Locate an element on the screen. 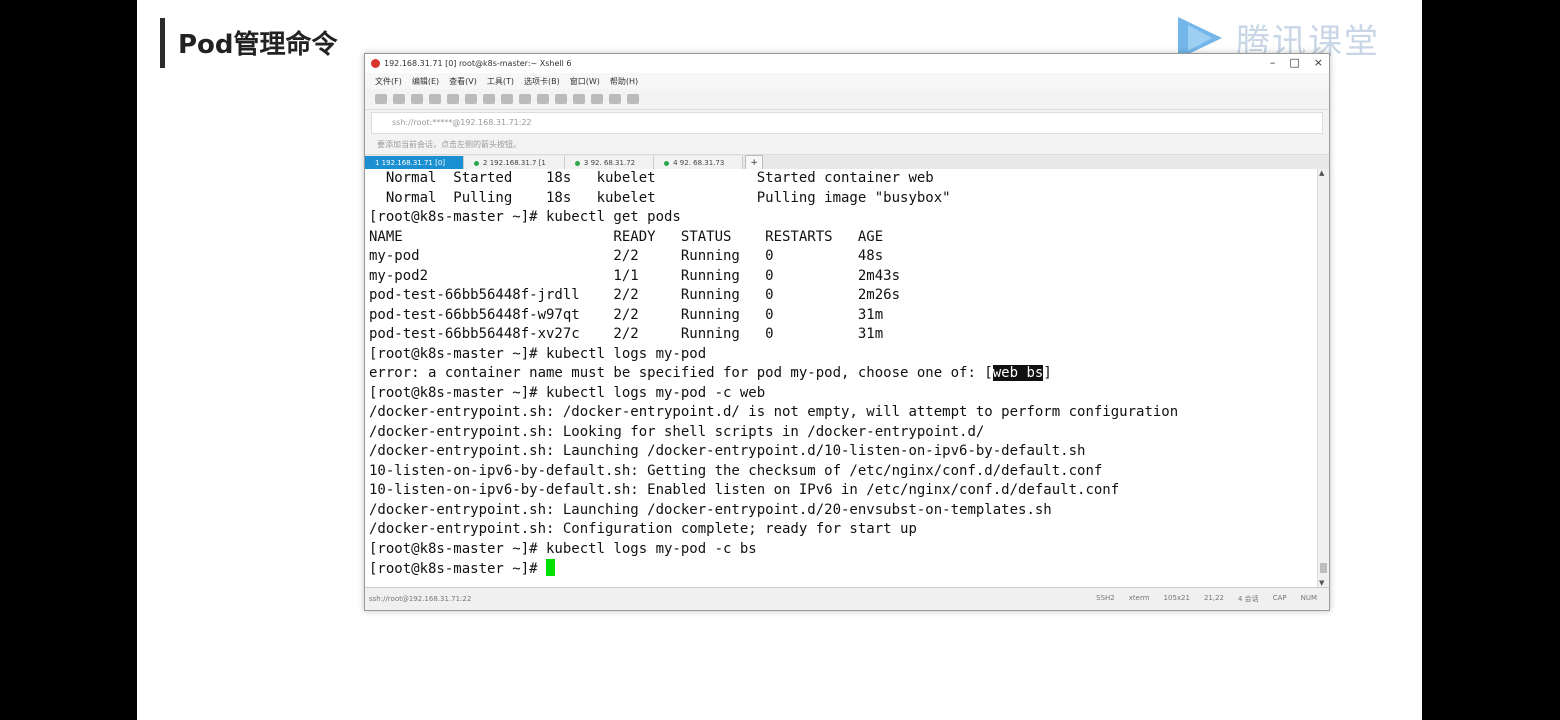 The width and height of the screenshot is (1560, 720). menu-tab: 选项卡(B) is located at coordinates (542, 81).